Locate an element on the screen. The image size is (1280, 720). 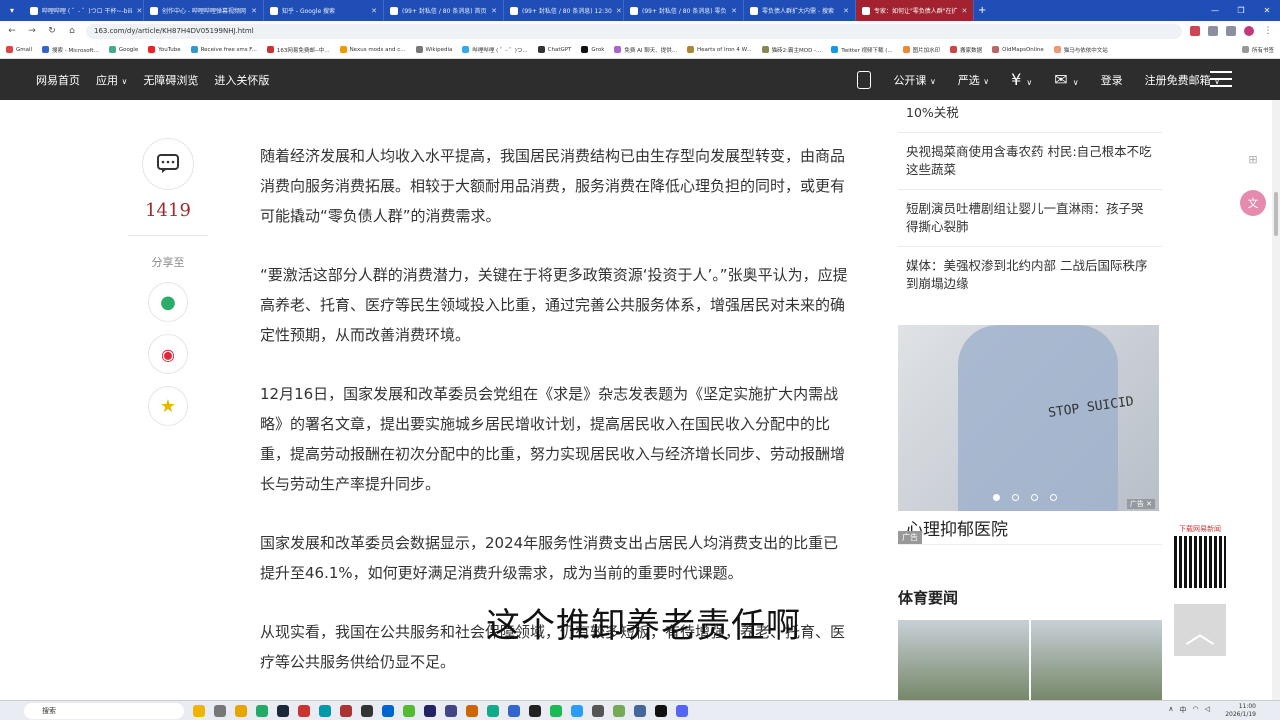
sports-news-images is located at coordinates (1030, 665).